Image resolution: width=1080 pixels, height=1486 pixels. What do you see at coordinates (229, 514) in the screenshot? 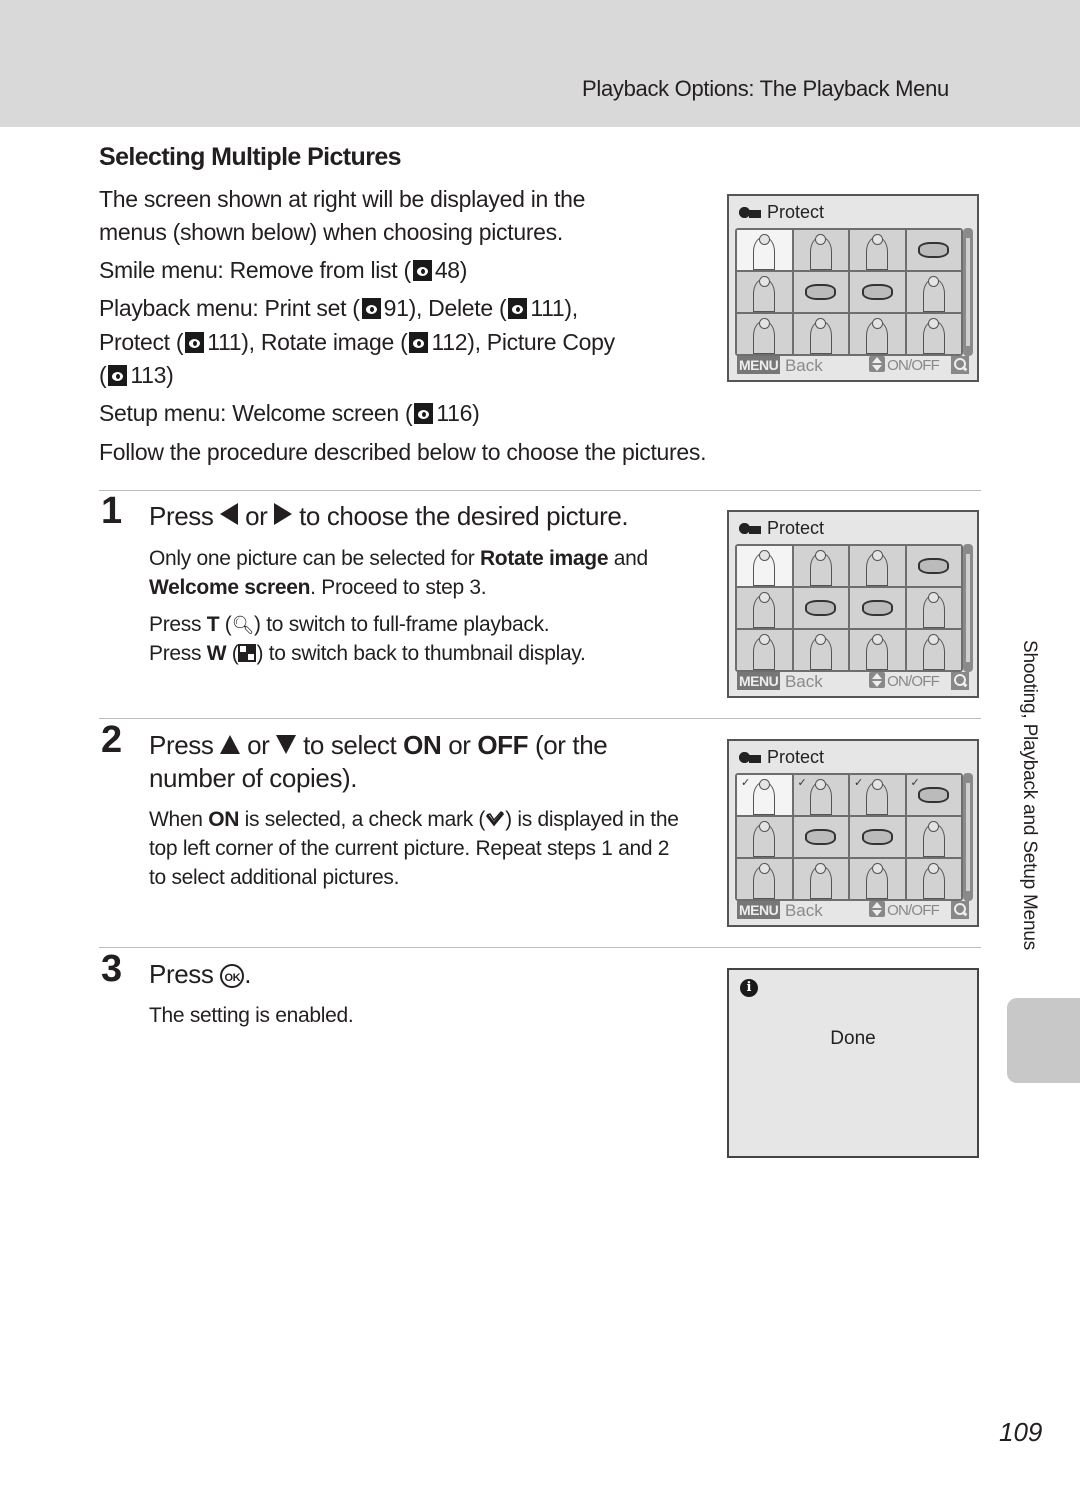
I see `left-arrow-icon` at bounding box center [229, 514].